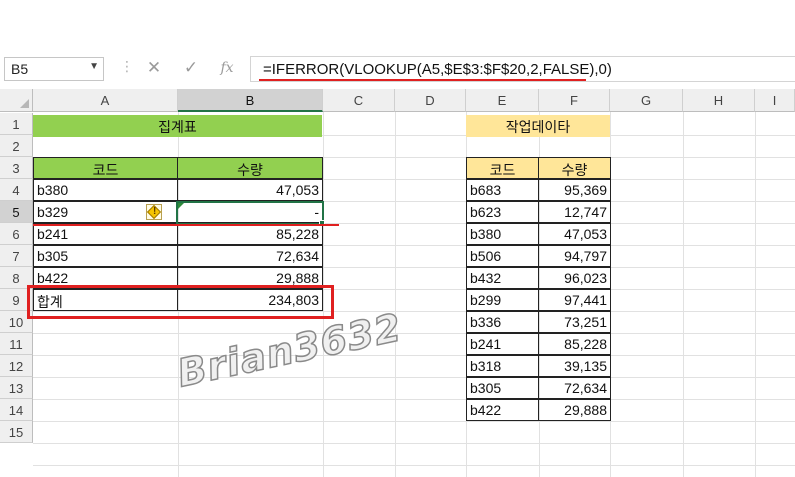 The height and width of the screenshot is (477, 795). I want to click on row-header-7: 7, so click(16, 256).